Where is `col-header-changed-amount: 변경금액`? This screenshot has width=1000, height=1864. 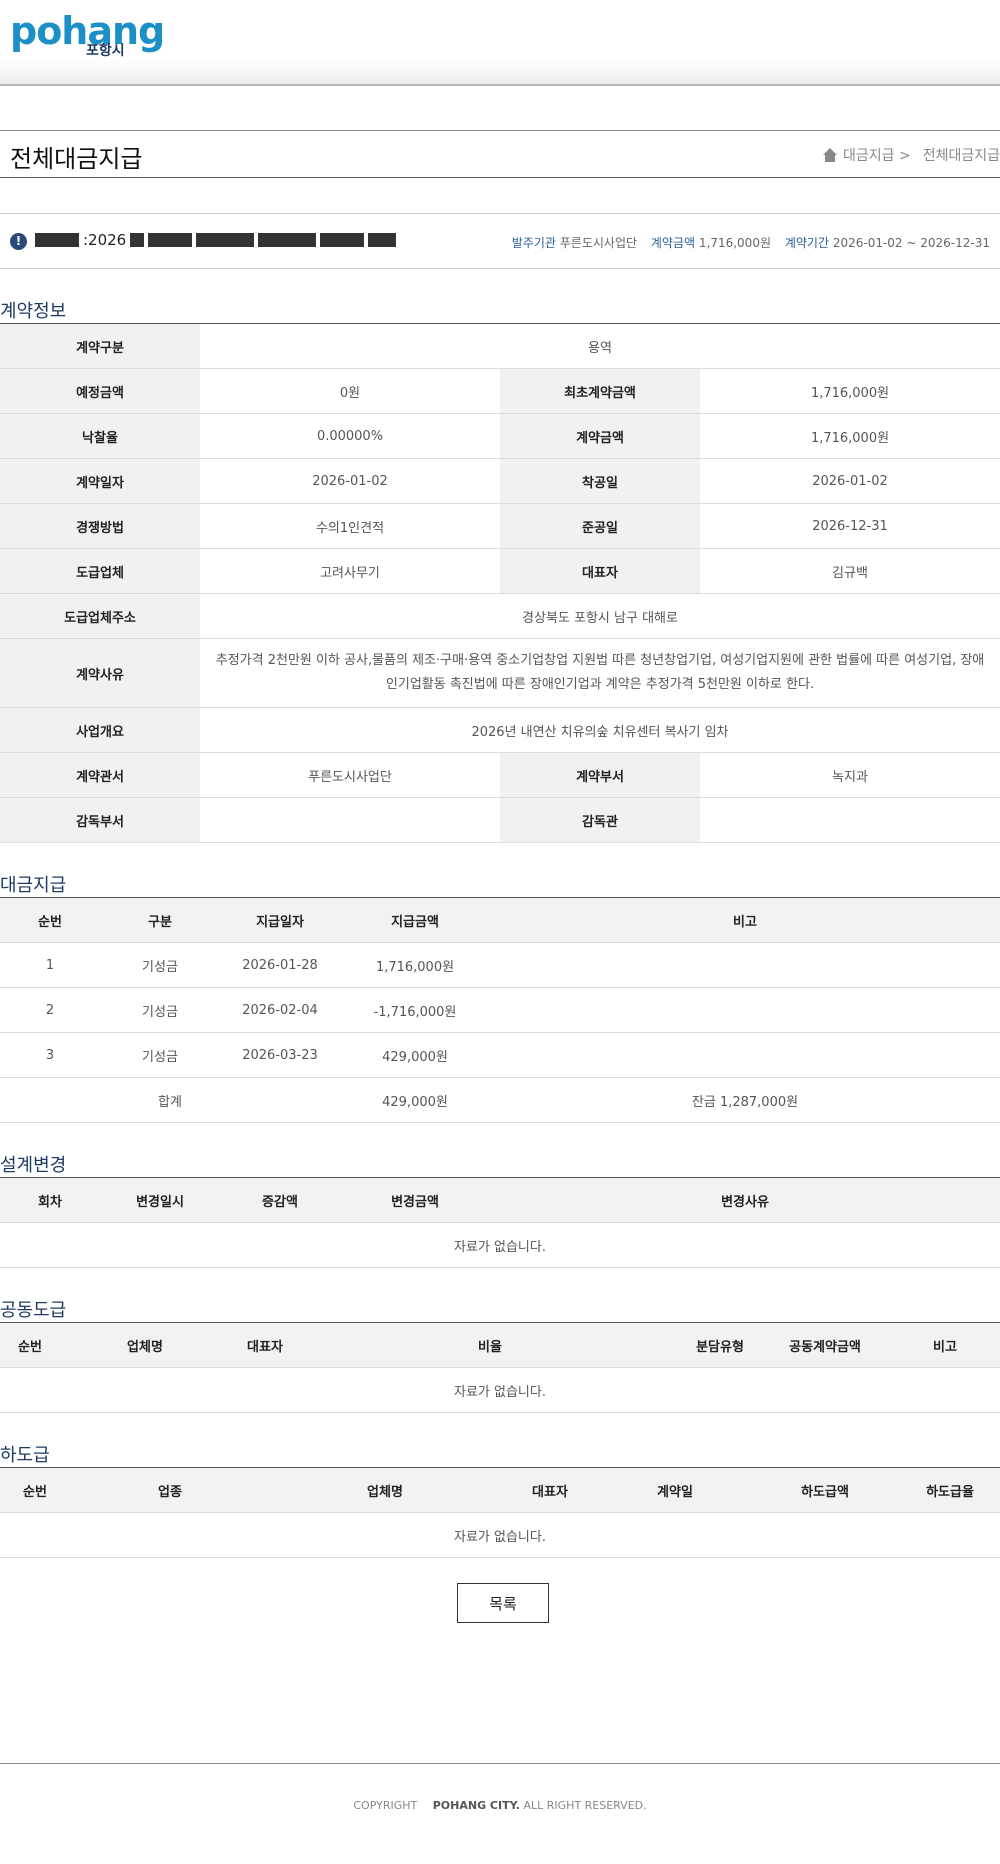
col-header-changed-amount: 변경금액 is located at coordinates (415, 1200).